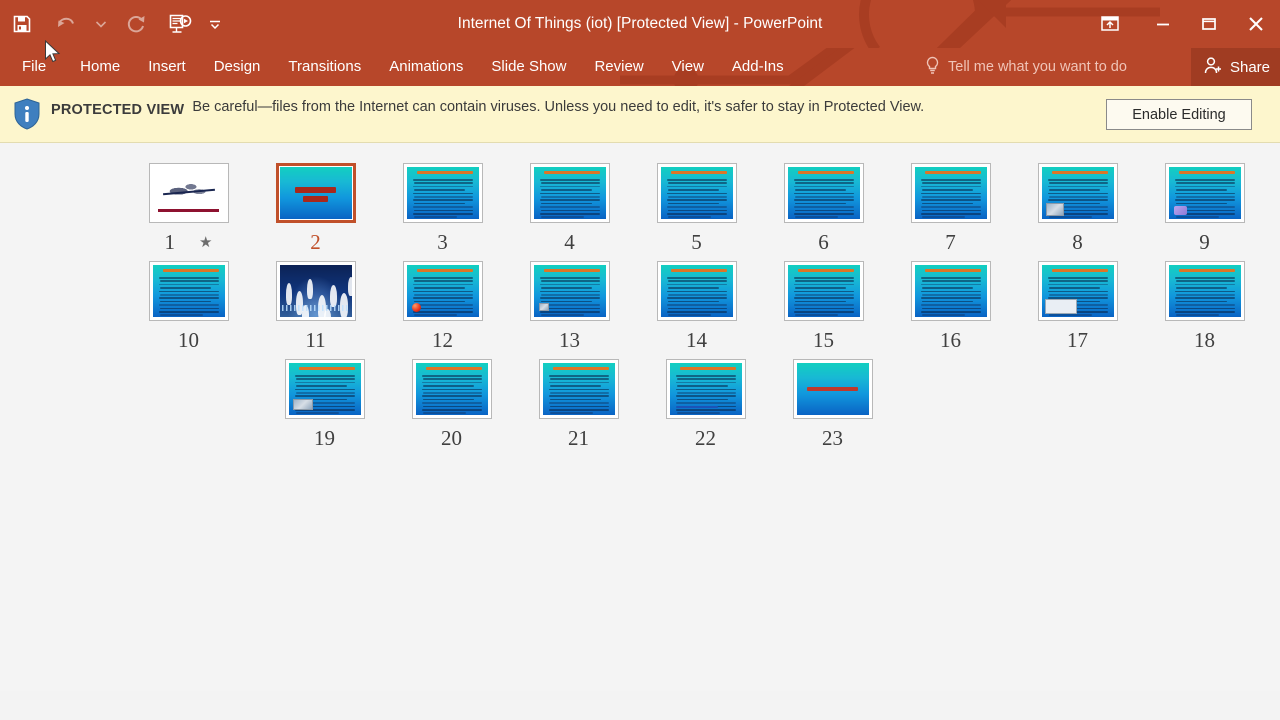 The image size is (1280, 720). I want to click on tab-animations: Animations, so click(426, 67).